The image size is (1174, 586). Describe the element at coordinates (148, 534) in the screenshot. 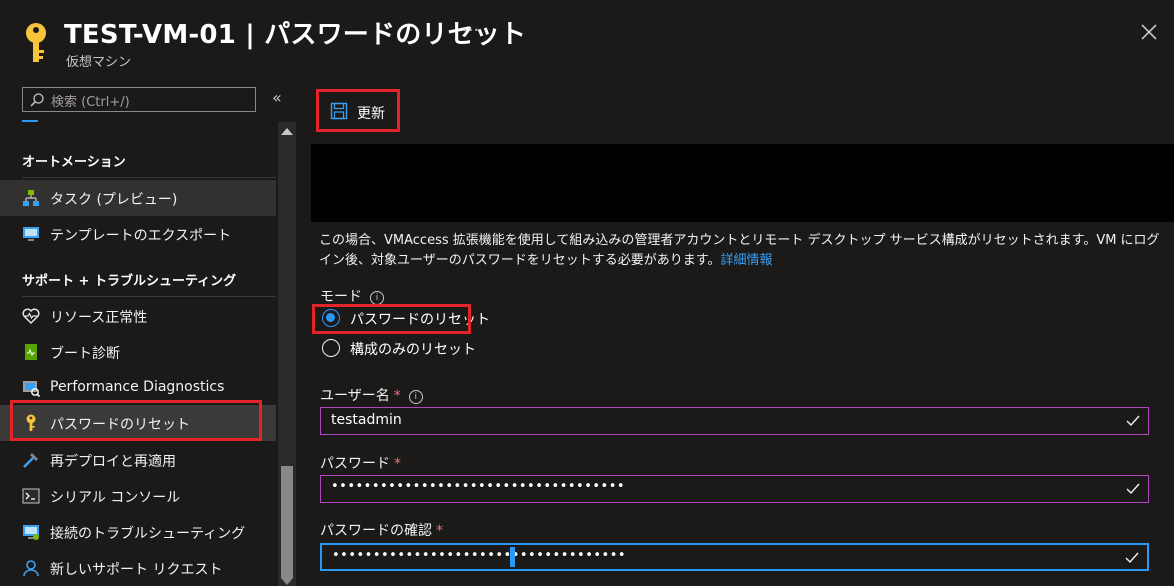

I see `sidebar-item-label: 接続のトラブルシューティング` at that location.